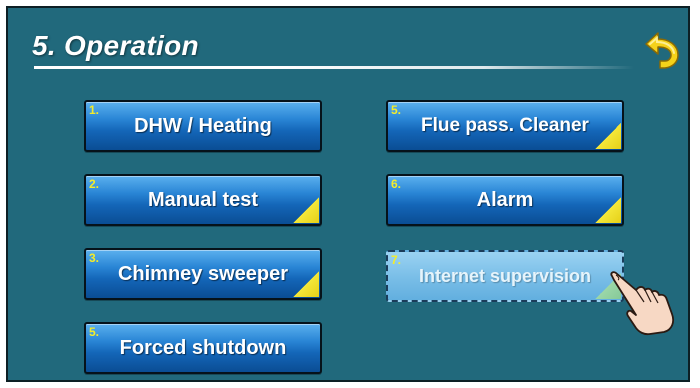 The height and width of the screenshot is (388, 700). I want to click on menu-item-label: Alarm, so click(505, 199).